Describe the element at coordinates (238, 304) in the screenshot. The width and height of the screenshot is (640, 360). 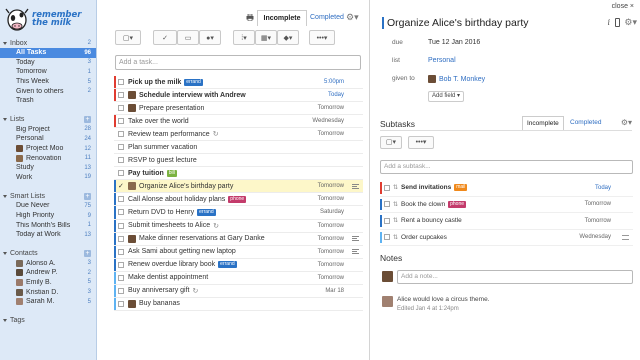
I see `task-row: Buy bananas` at that location.